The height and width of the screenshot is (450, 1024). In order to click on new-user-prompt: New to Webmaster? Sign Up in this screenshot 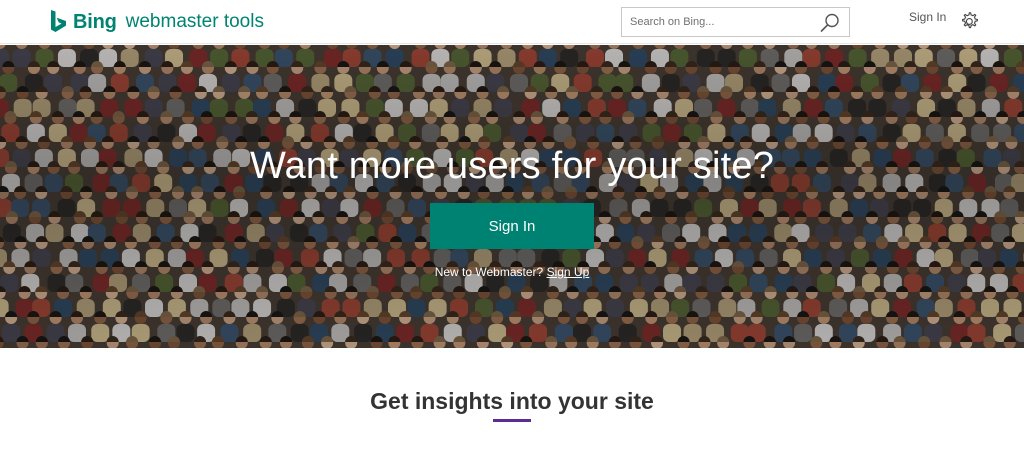, I will do `click(512, 272)`.